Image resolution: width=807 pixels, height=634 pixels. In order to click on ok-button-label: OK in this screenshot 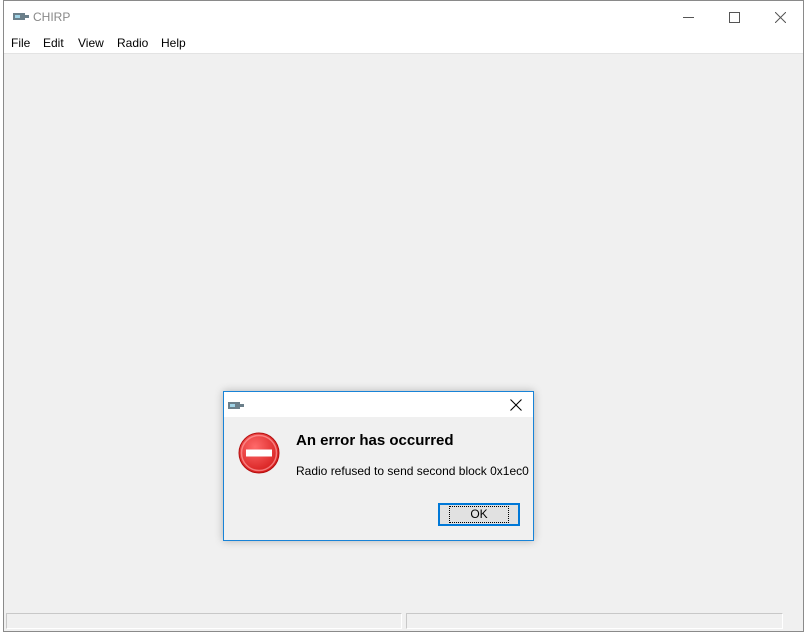, I will do `click(479, 514)`.